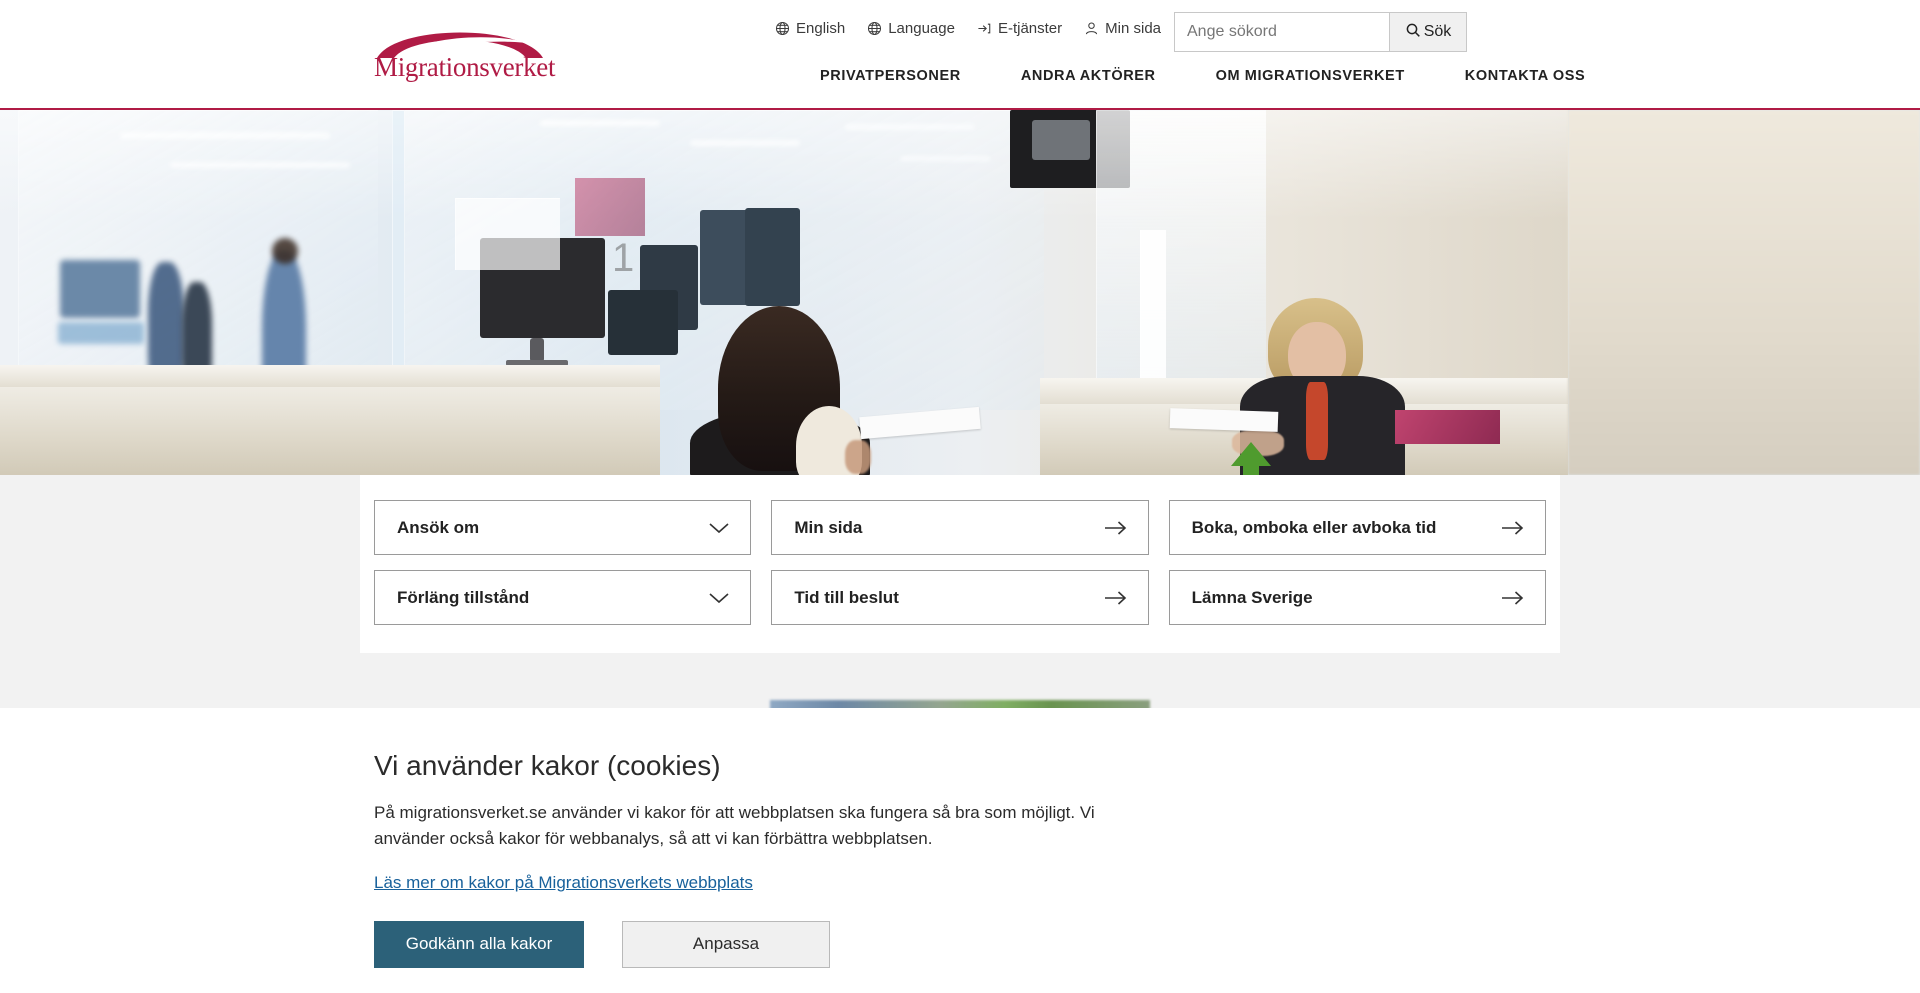  I want to click on customize-cookies-button: Anpassa, so click(726, 944).